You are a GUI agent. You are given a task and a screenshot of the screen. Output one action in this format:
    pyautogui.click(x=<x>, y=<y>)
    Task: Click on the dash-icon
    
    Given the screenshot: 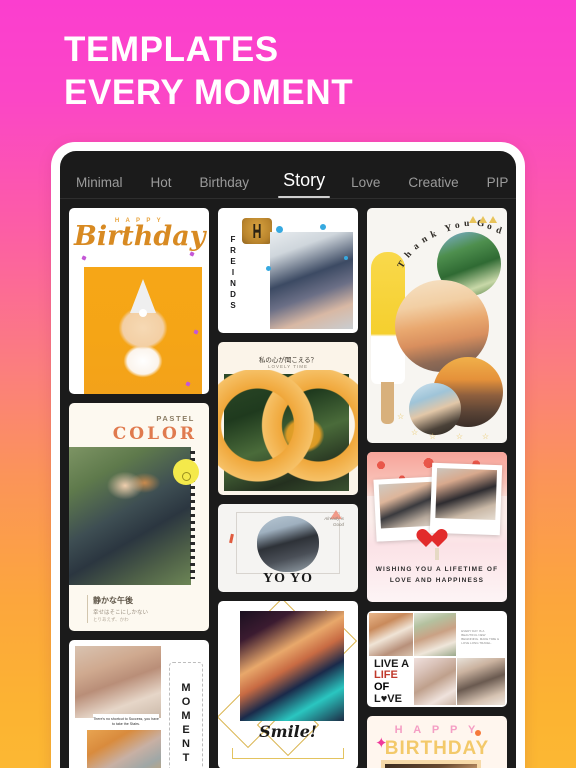 What is the action you would take?
    pyautogui.click(x=231, y=538)
    